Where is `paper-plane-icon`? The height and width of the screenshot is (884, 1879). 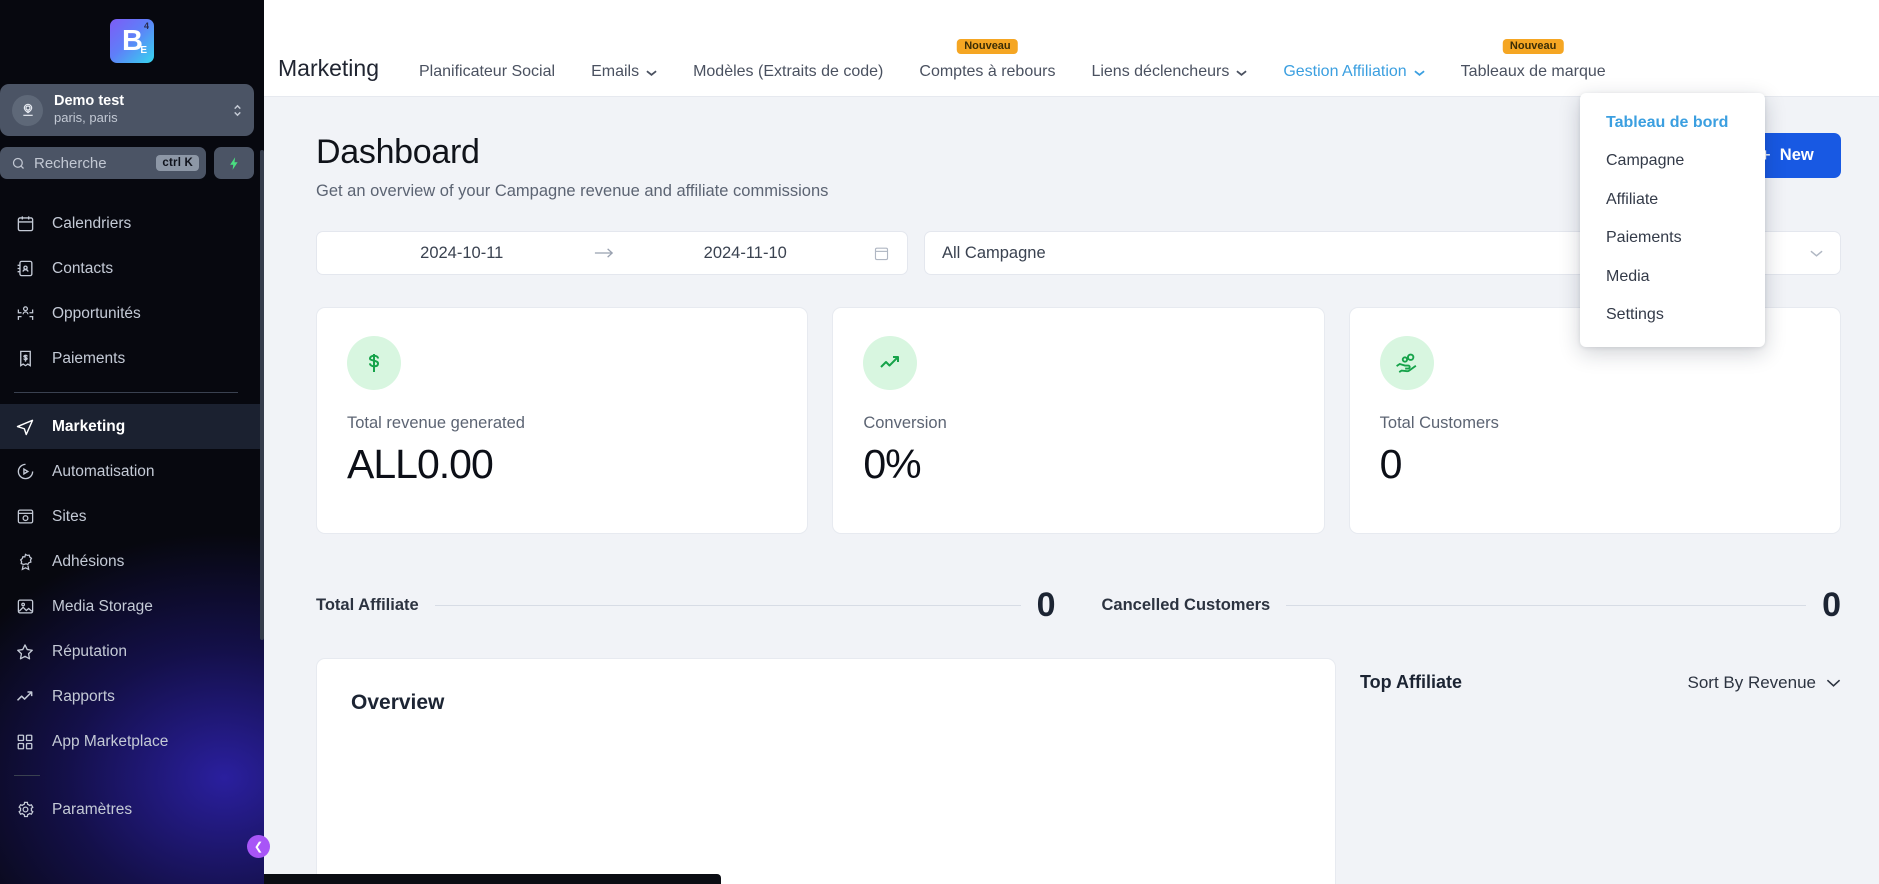 paper-plane-icon is located at coordinates (25, 427).